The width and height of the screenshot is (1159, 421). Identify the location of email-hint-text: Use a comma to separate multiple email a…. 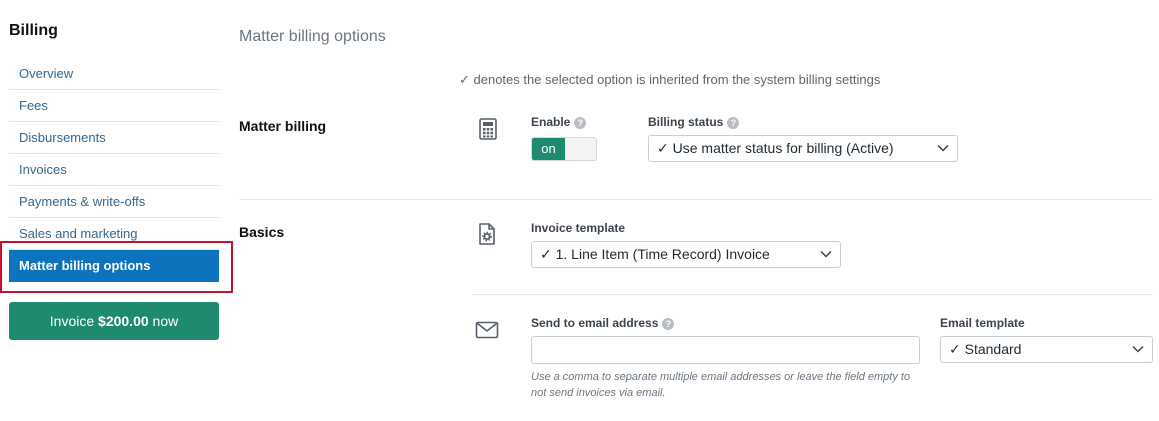
(721, 385).